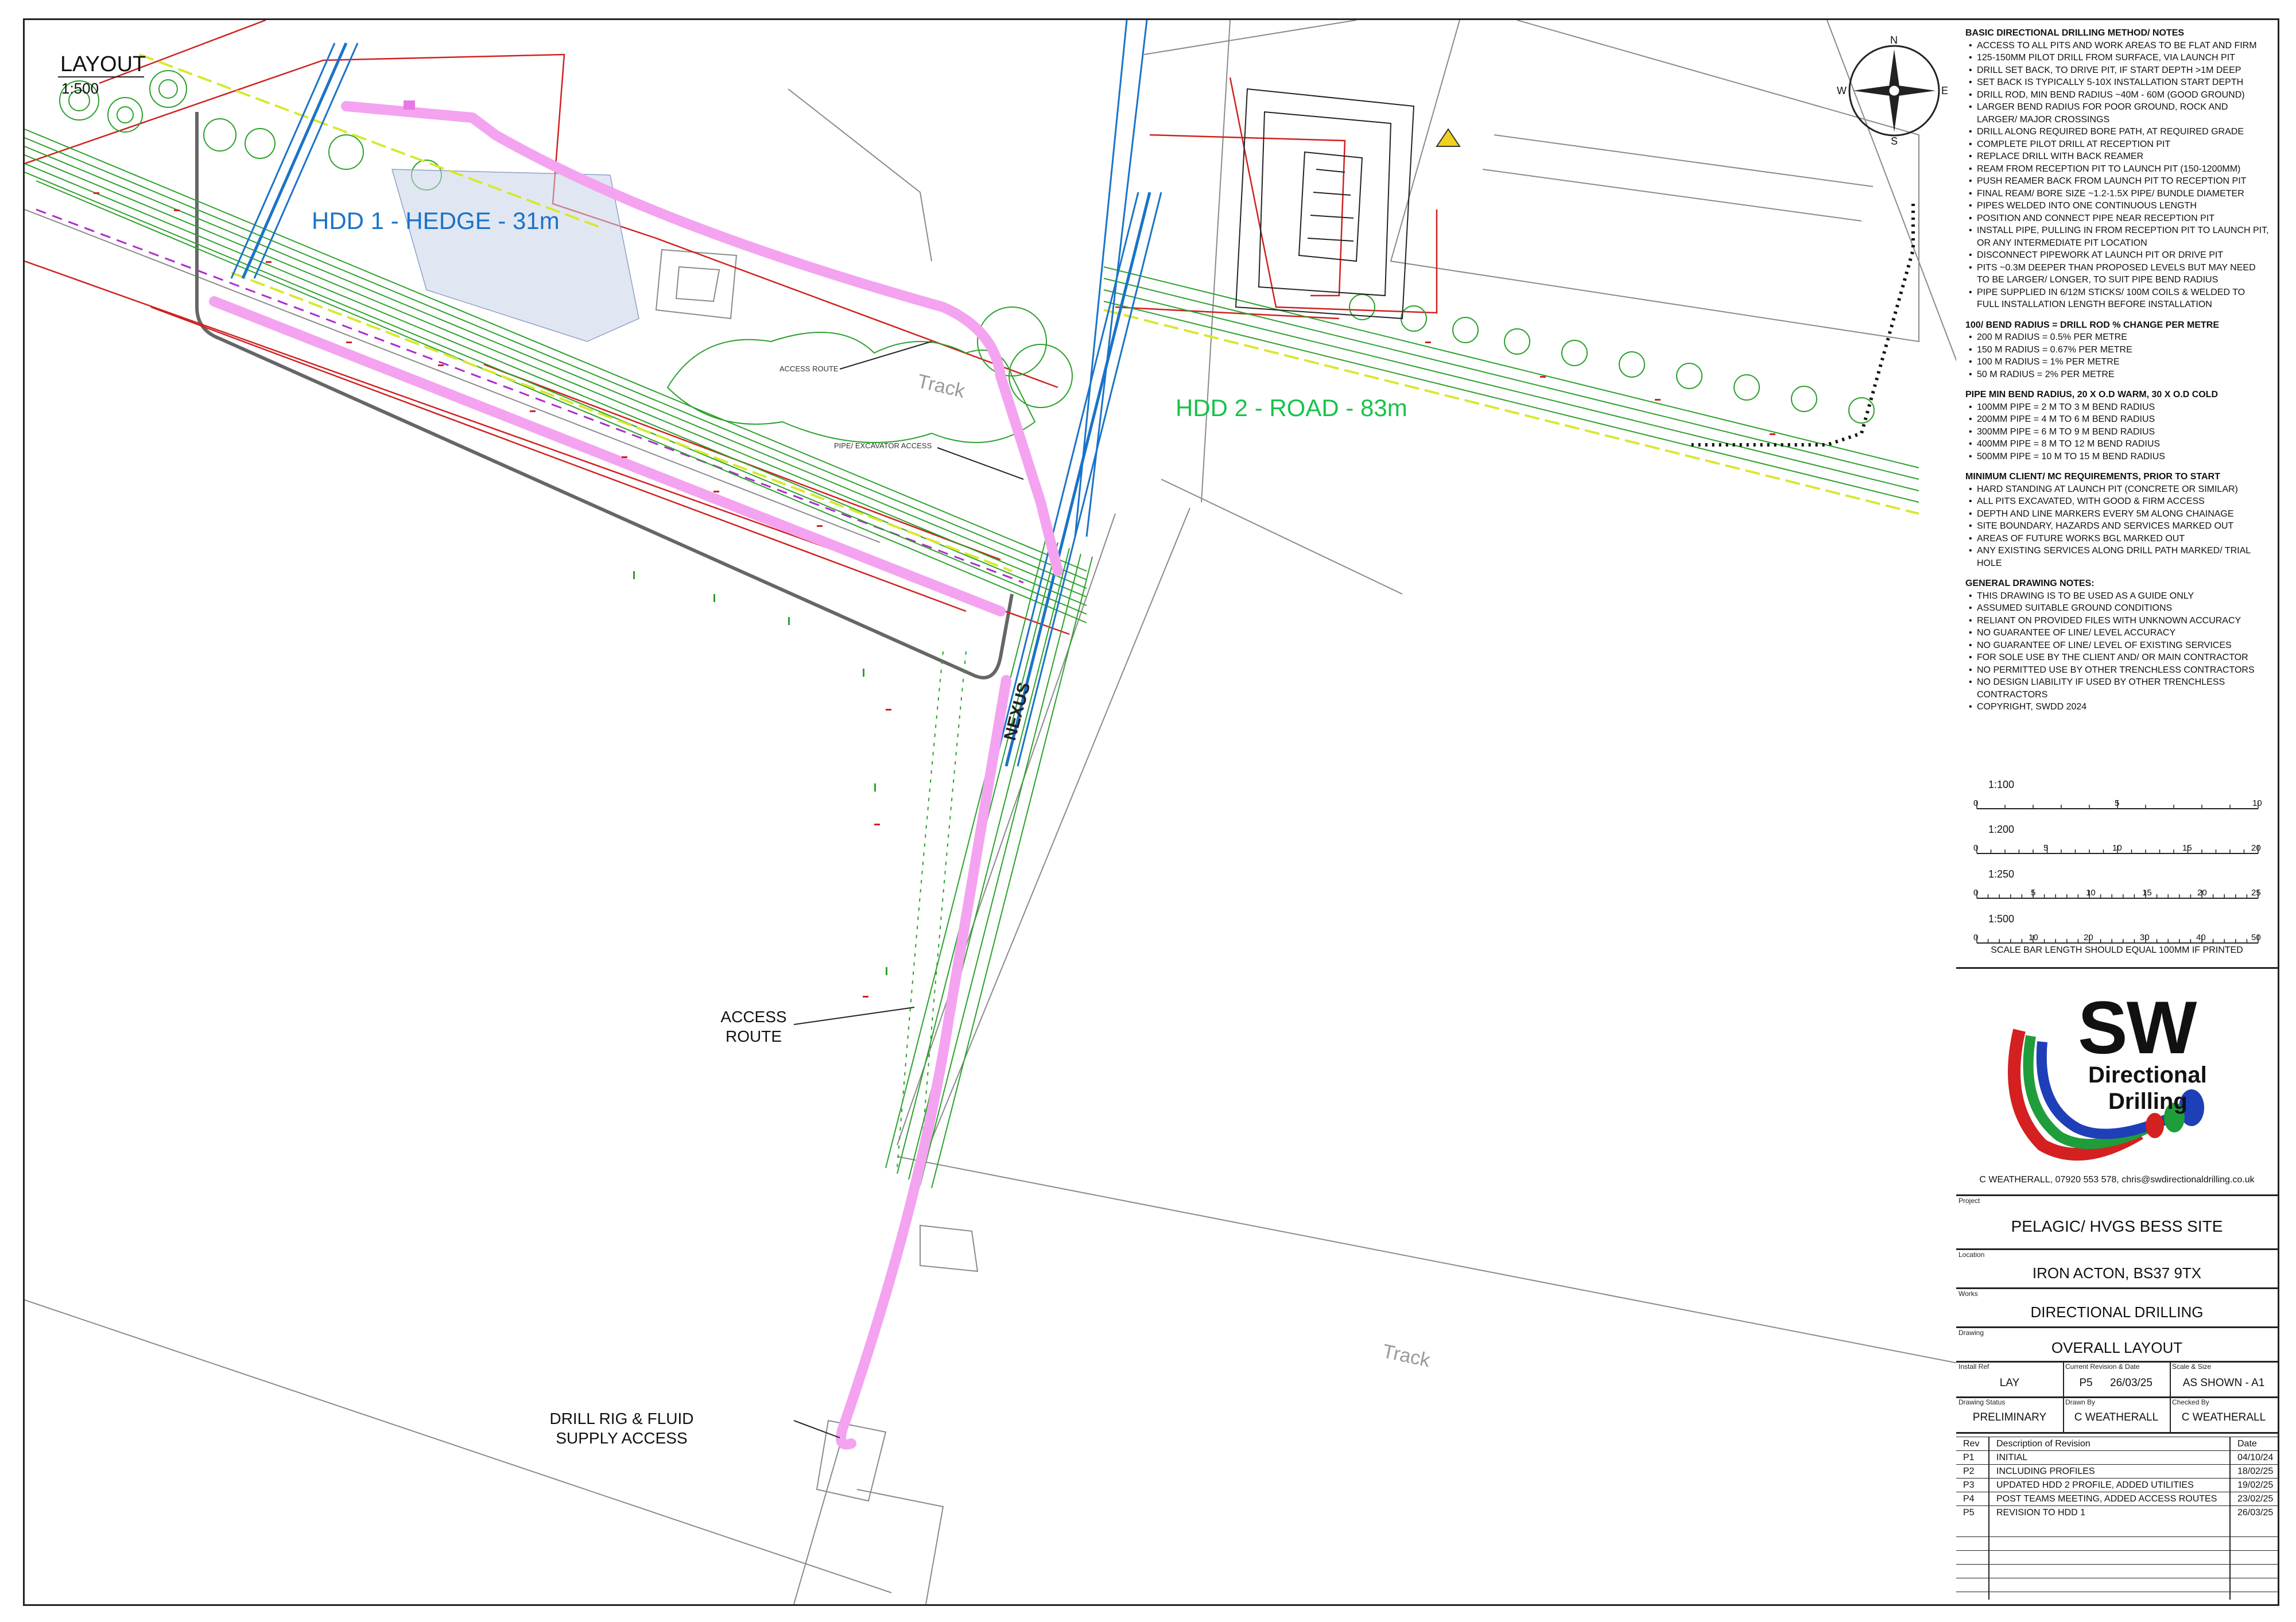 This screenshot has height=1622, width=2296. Describe the element at coordinates (2145, 937) in the screenshot. I see `scale-tick: 30` at that location.